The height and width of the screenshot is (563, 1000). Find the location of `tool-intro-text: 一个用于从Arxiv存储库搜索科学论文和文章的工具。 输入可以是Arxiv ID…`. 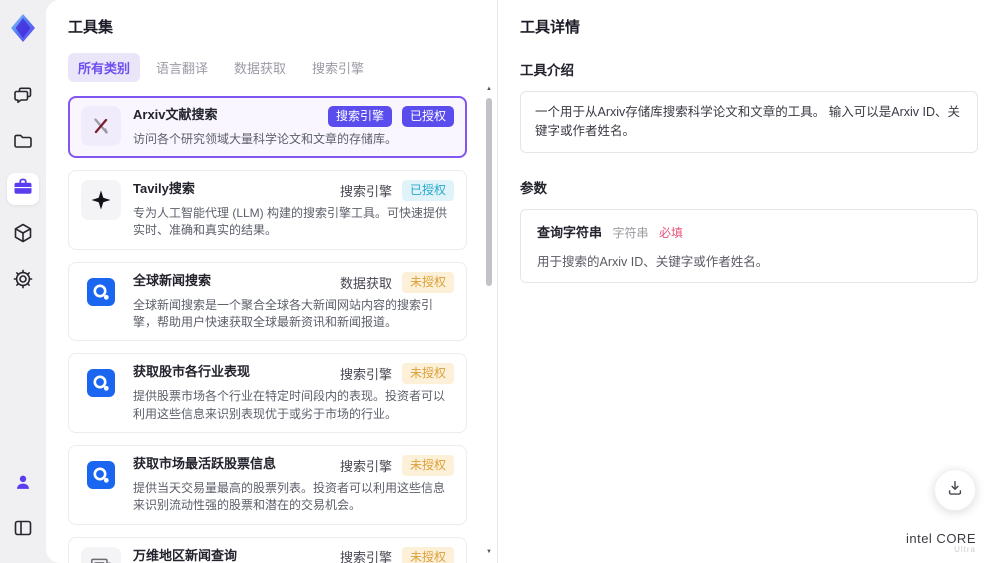

tool-intro-text: 一个用于从Arxiv存储库搜索科学论文和文章的工具。 输入可以是Arxiv ID… is located at coordinates (749, 122).